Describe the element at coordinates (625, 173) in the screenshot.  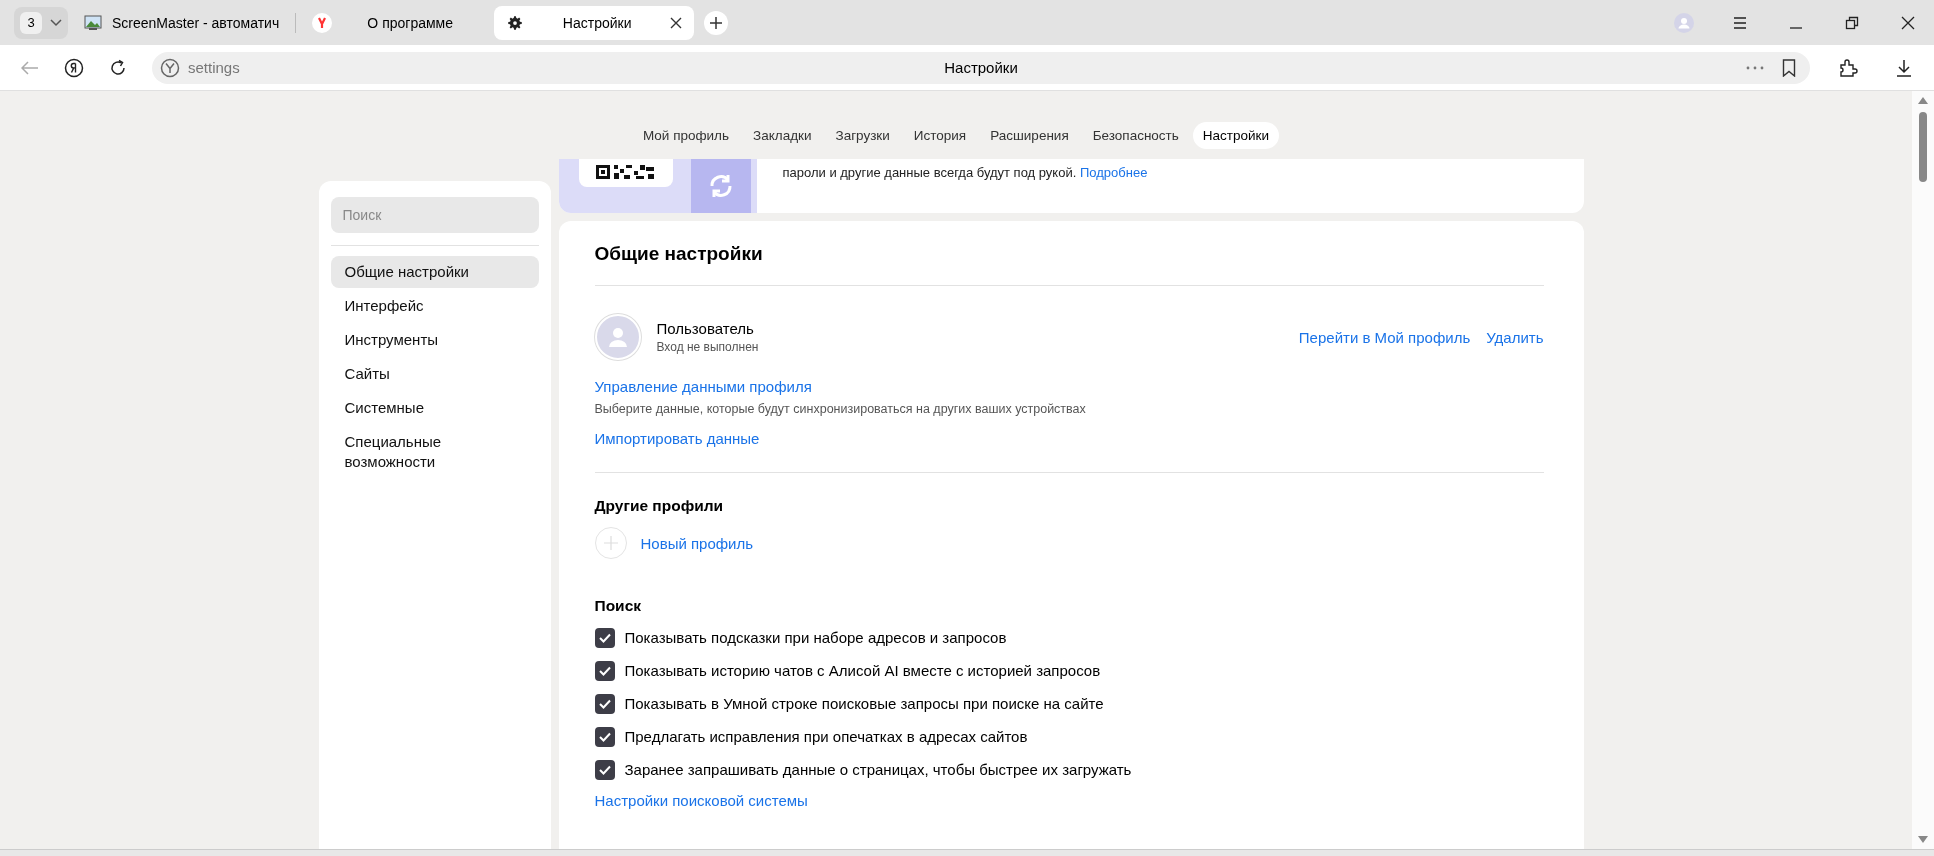
I see `qr-code-icon` at that location.